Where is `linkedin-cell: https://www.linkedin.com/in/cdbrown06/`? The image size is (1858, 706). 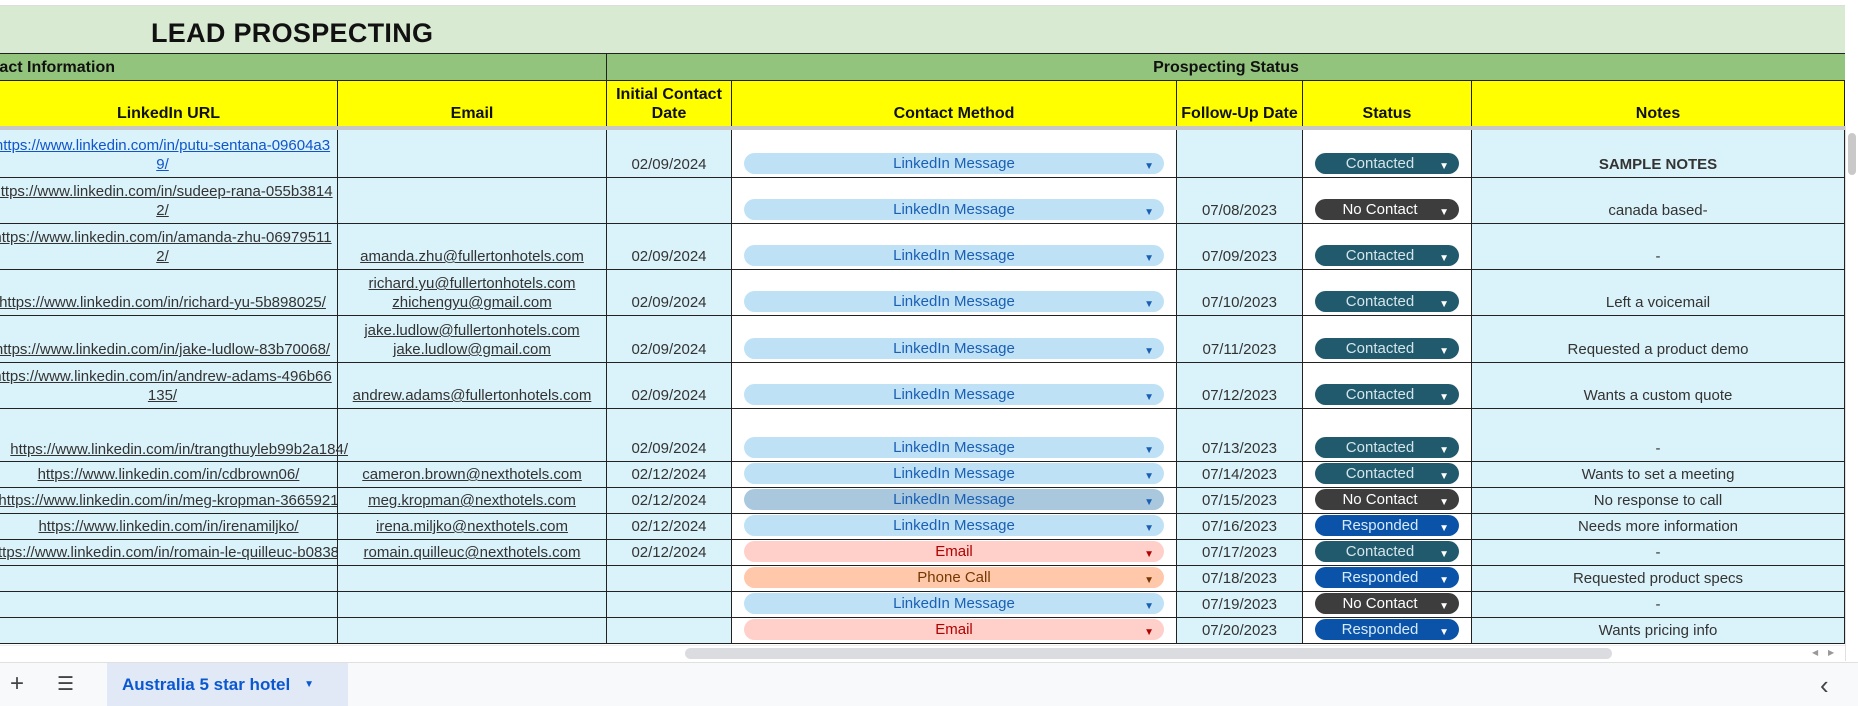
linkedin-cell: https://www.linkedin.com/in/cdbrown06/ is located at coordinates (169, 475).